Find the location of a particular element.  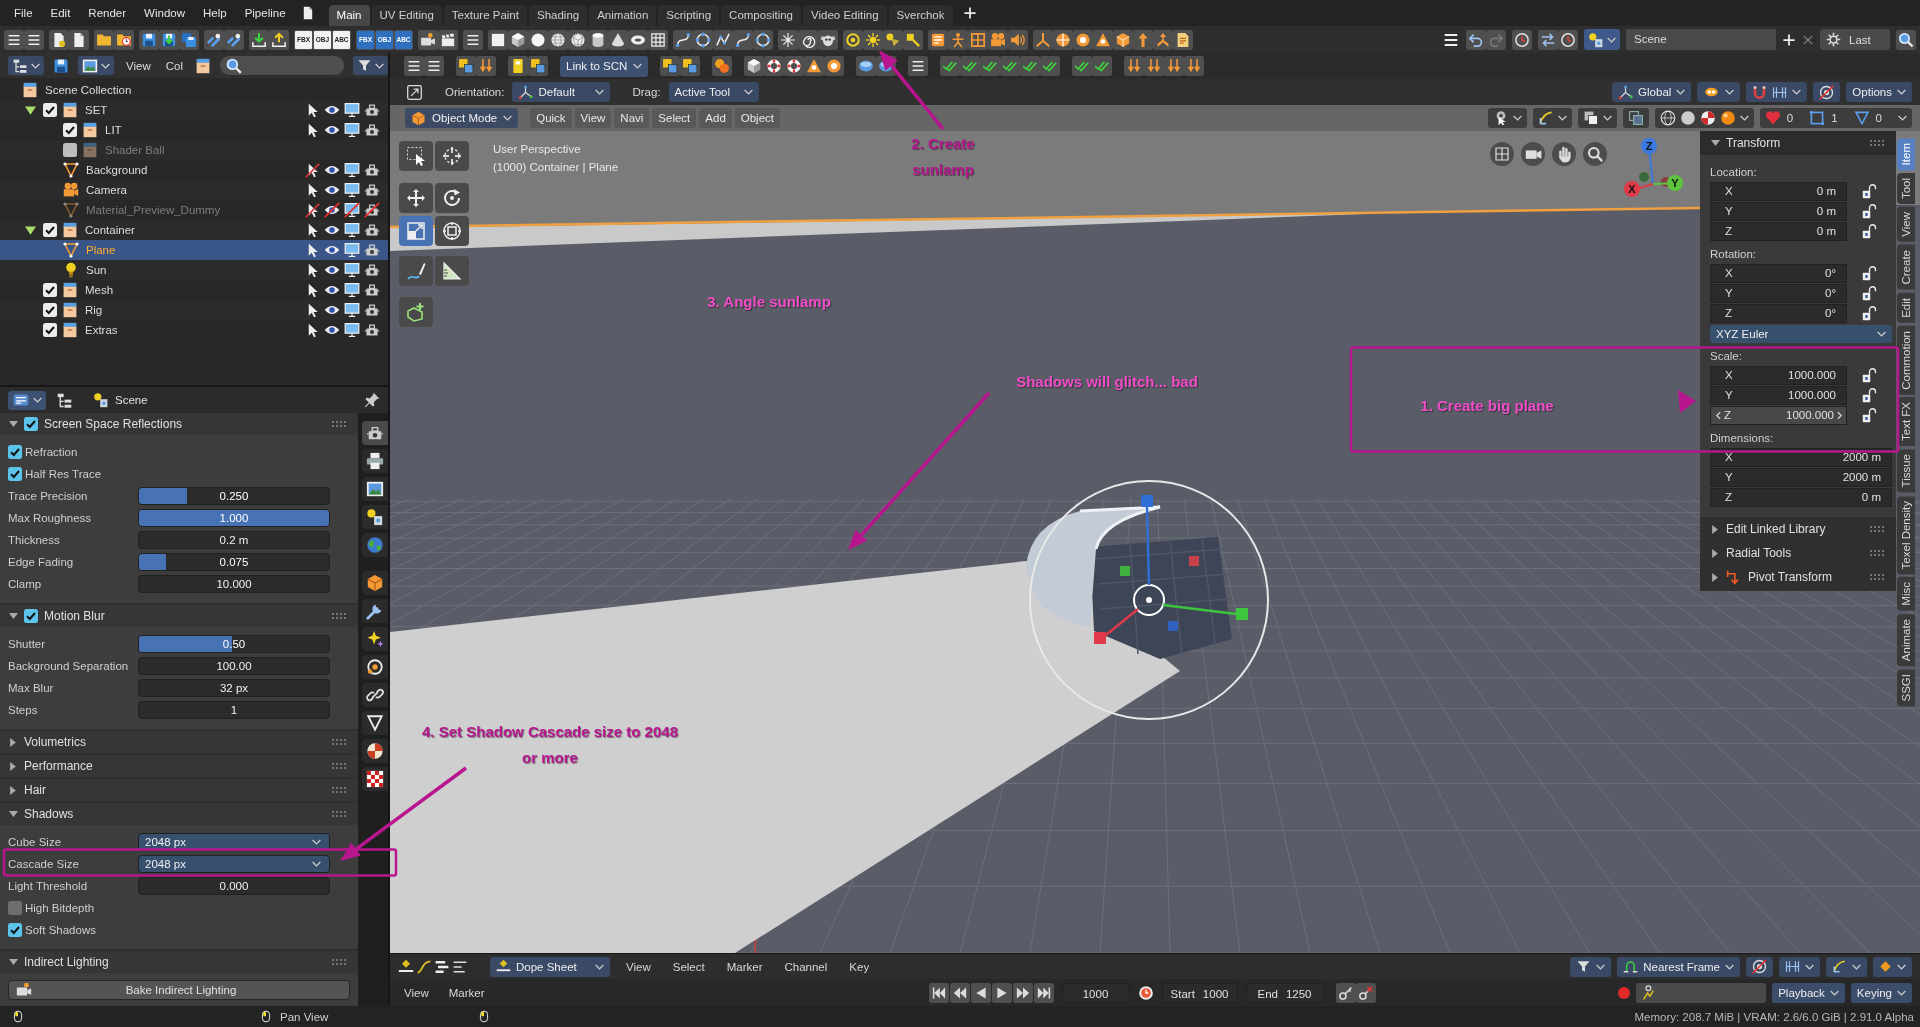

menu-button: Navi is located at coordinates (632, 118).